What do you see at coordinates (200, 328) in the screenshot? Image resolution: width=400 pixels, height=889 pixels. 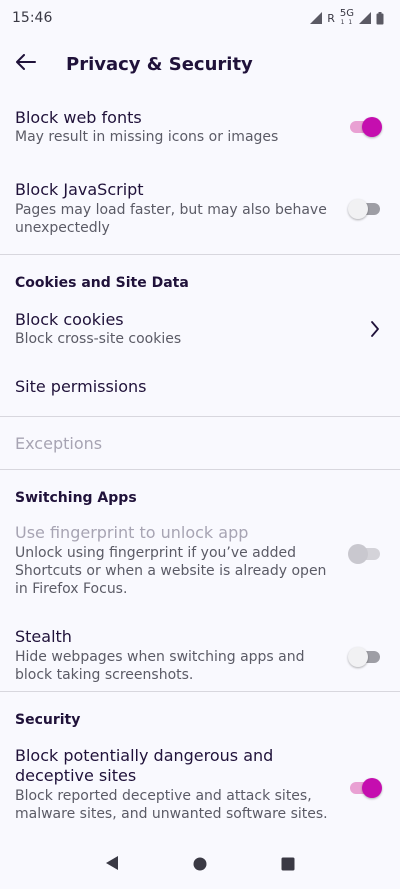 I see `block-cookies-row: Block cookies Block cross-site cookies` at bounding box center [200, 328].